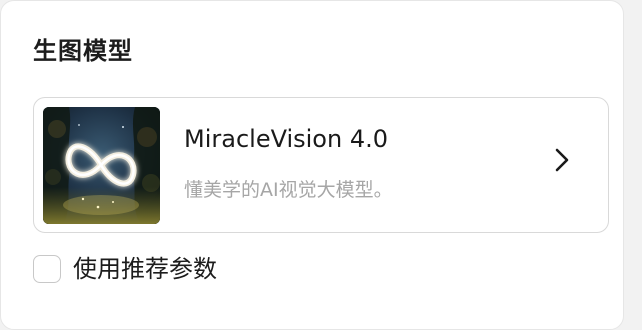 The image size is (642, 330). What do you see at coordinates (288, 190) in the screenshot?
I see `model-description: 懂美学的AI视觉大模型。` at bounding box center [288, 190].